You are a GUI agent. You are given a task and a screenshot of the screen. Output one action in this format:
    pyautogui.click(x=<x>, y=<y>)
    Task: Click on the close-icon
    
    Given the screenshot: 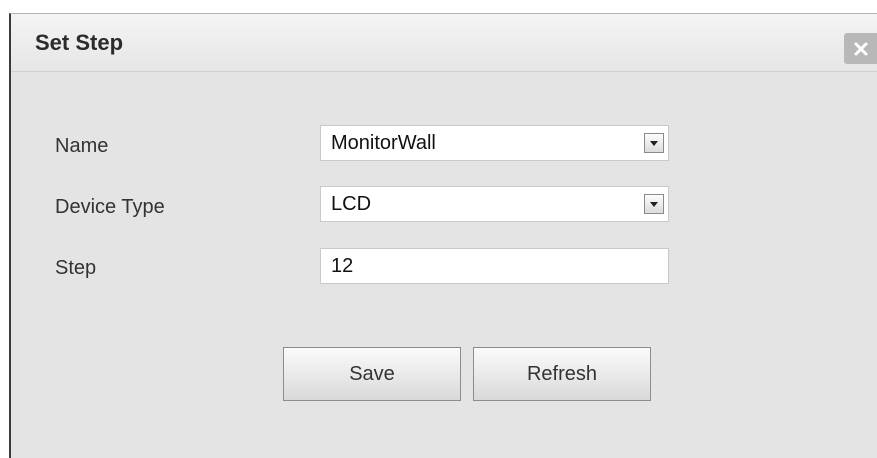 What is the action you would take?
    pyautogui.click(x=860, y=48)
    